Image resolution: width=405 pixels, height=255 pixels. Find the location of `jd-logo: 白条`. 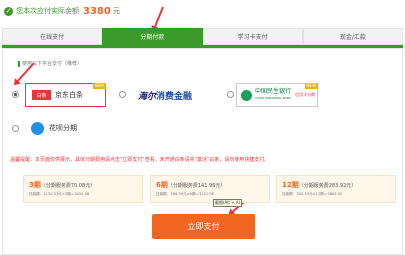

jd-logo: 白条 is located at coordinates (41, 95).